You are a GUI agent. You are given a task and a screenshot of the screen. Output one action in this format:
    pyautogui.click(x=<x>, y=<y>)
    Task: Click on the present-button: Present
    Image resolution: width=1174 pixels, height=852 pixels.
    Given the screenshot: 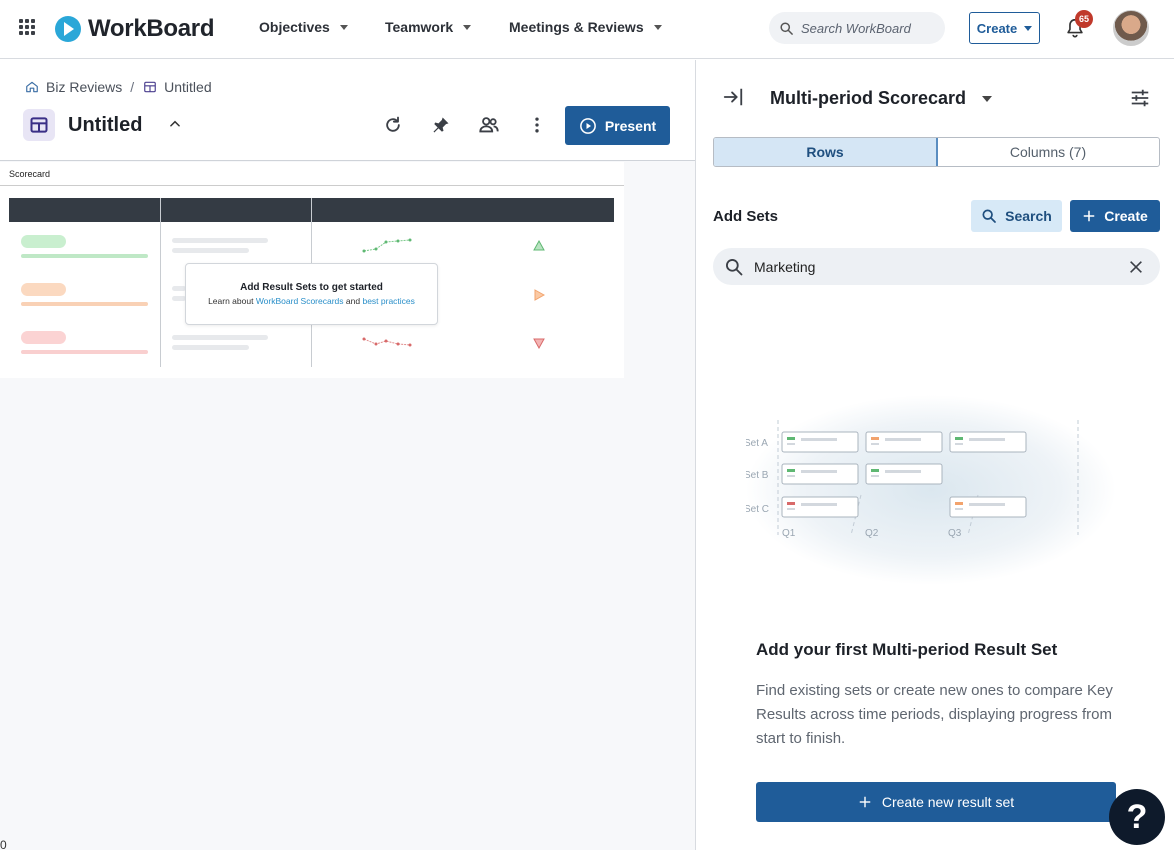 What is the action you would take?
    pyautogui.click(x=617, y=125)
    